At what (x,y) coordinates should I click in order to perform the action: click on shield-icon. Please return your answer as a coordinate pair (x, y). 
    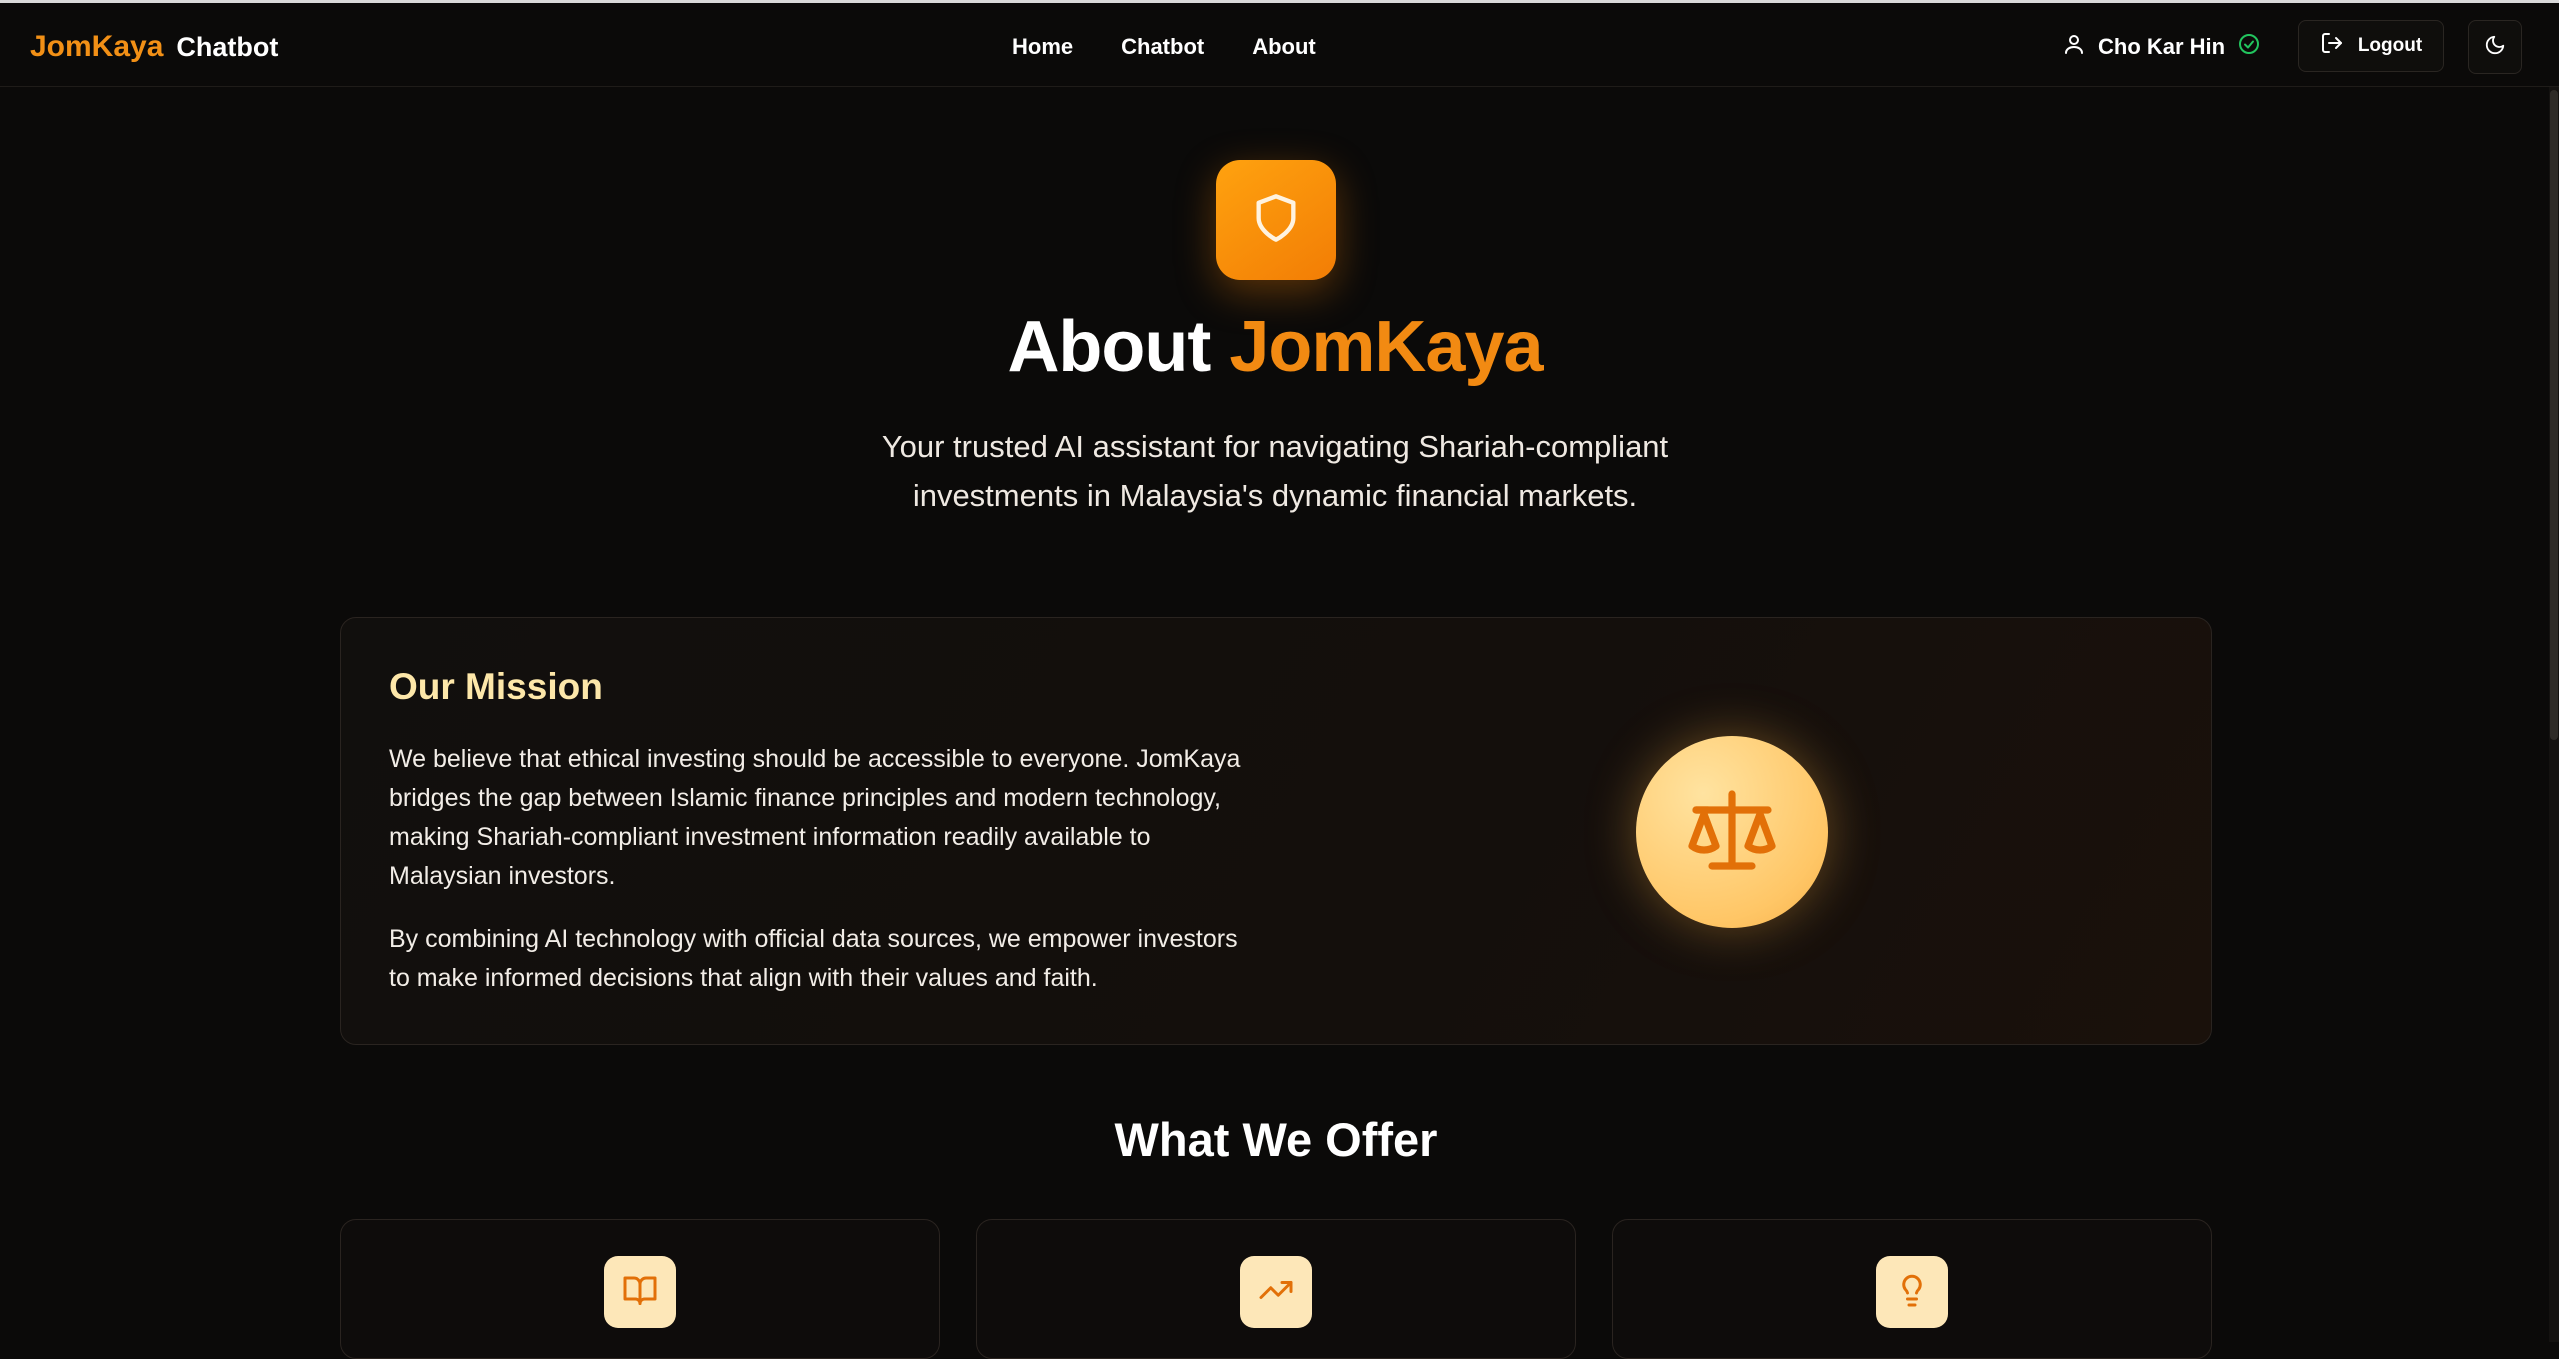
    Looking at the image, I should click on (1276, 220).